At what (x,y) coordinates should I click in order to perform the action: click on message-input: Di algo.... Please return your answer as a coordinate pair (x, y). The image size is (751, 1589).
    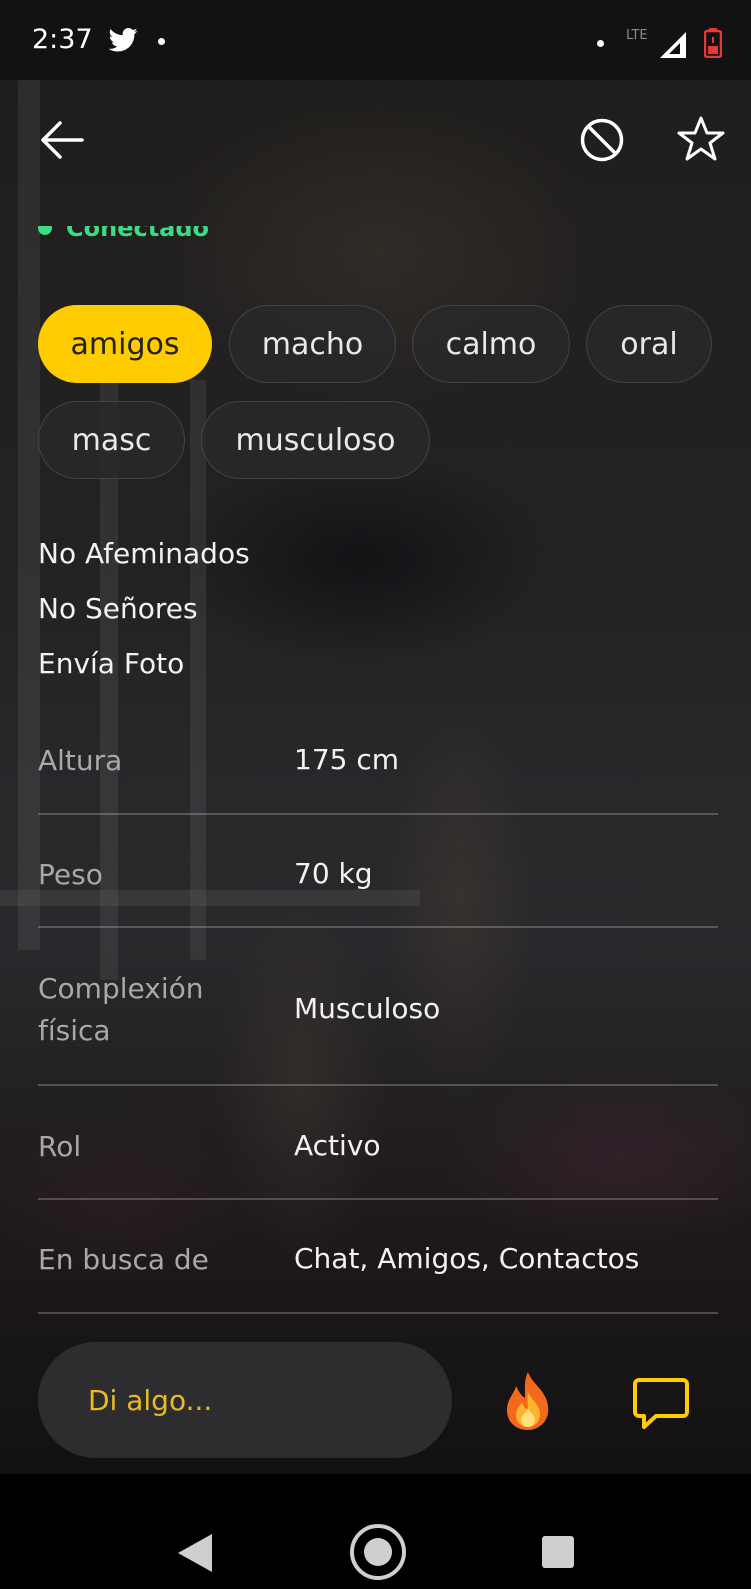
    Looking at the image, I should click on (245, 1400).